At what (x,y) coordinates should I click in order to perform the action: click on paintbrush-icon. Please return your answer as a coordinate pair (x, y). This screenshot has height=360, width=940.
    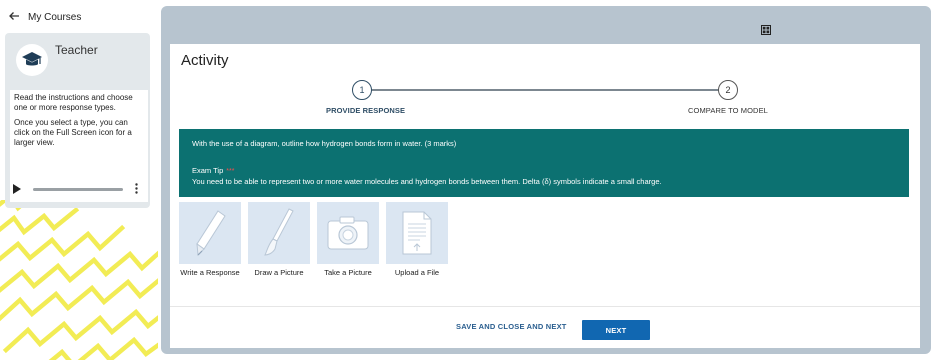
    Looking at the image, I should click on (279, 232).